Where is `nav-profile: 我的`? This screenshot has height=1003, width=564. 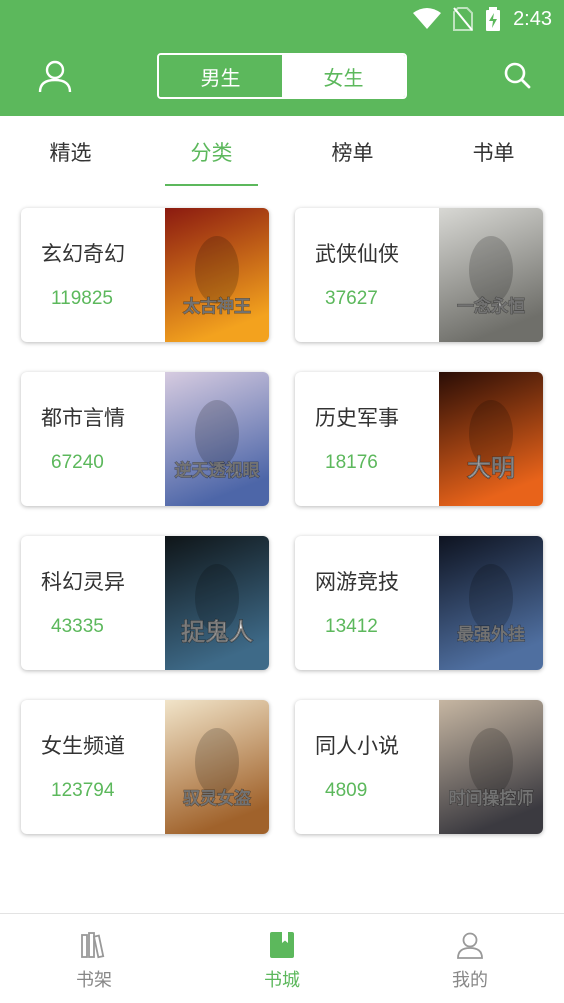
nav-profile: 我的 is located at coordinates (470, 958).